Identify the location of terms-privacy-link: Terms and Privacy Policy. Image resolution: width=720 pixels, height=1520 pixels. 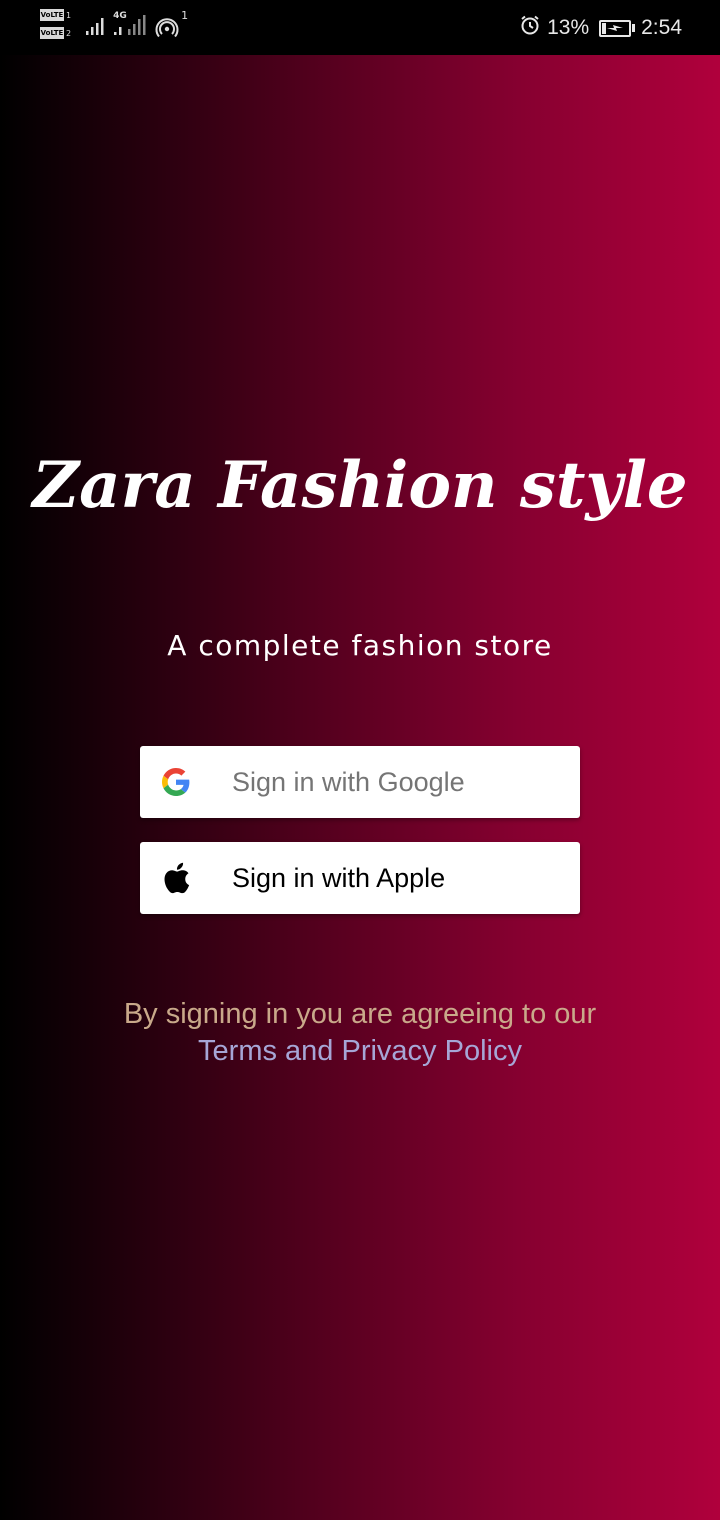
(360, 1051).